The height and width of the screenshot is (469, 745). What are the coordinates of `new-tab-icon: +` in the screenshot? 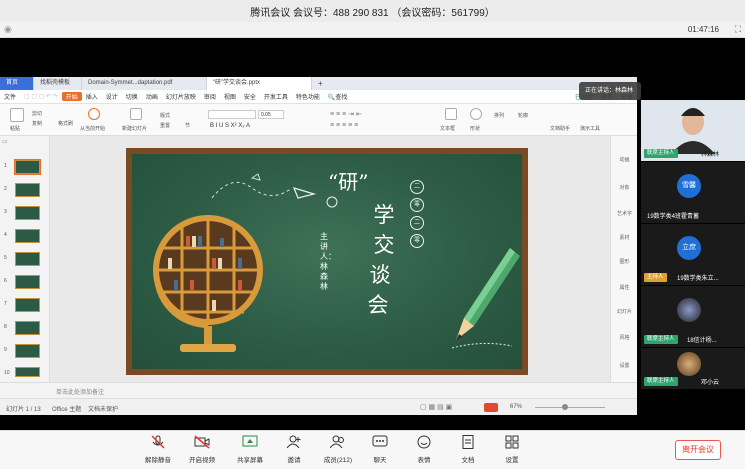 It's located at (320, 83).